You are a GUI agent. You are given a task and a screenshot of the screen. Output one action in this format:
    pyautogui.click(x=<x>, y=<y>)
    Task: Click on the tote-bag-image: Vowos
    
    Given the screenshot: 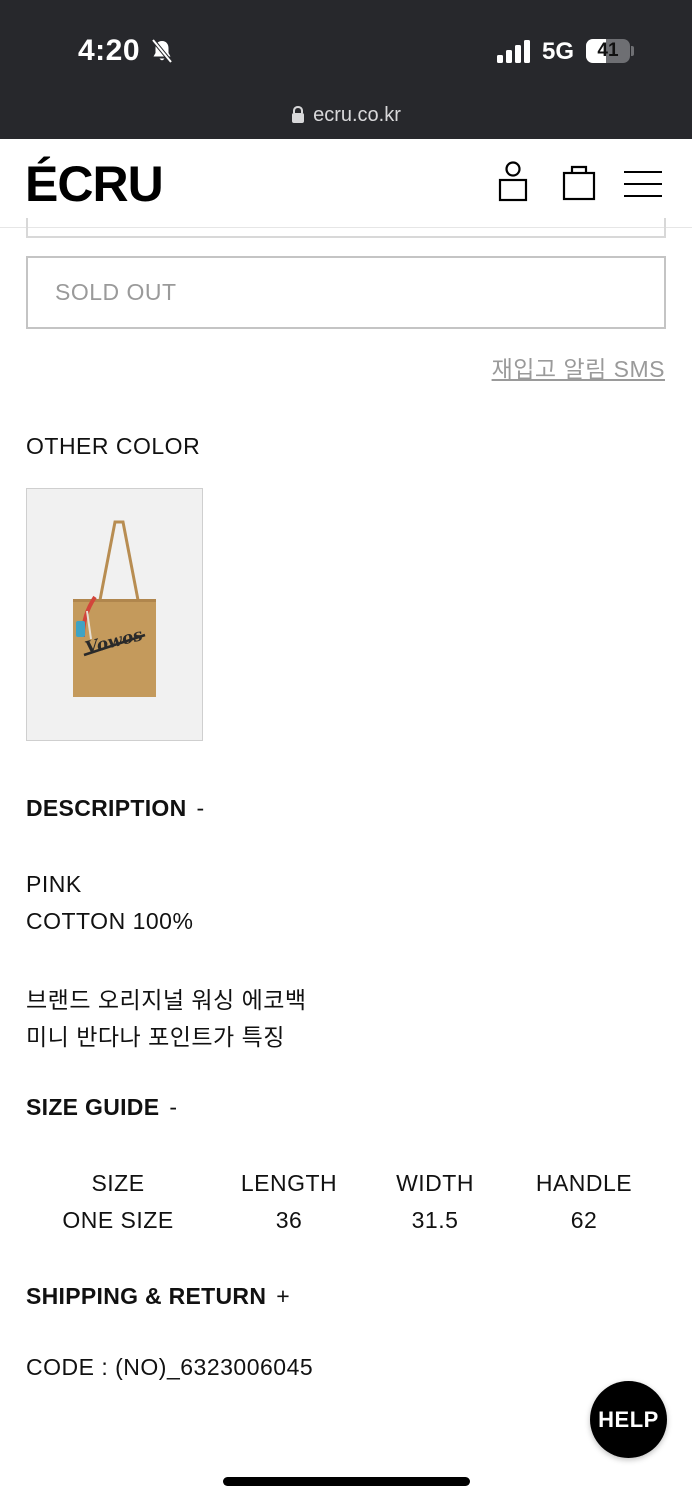 What is the action you would take?
    pyautogui.click(x=114, y=608)
    